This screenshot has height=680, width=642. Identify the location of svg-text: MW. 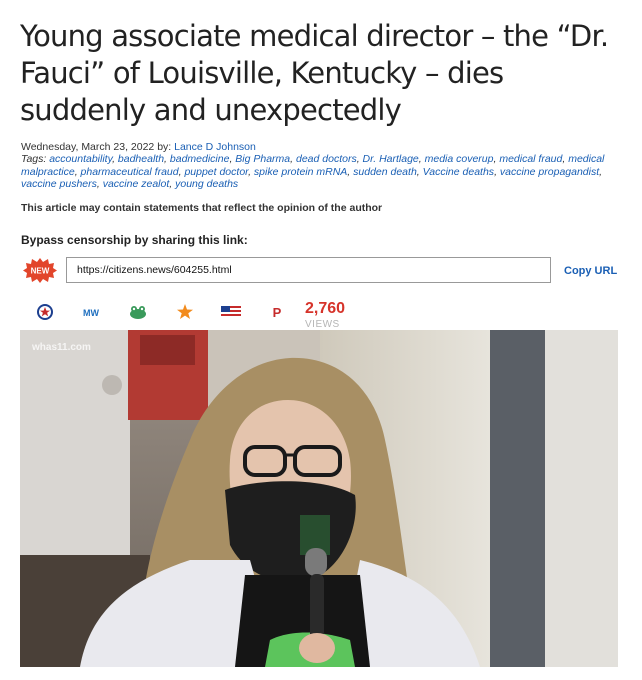
(91, 313).